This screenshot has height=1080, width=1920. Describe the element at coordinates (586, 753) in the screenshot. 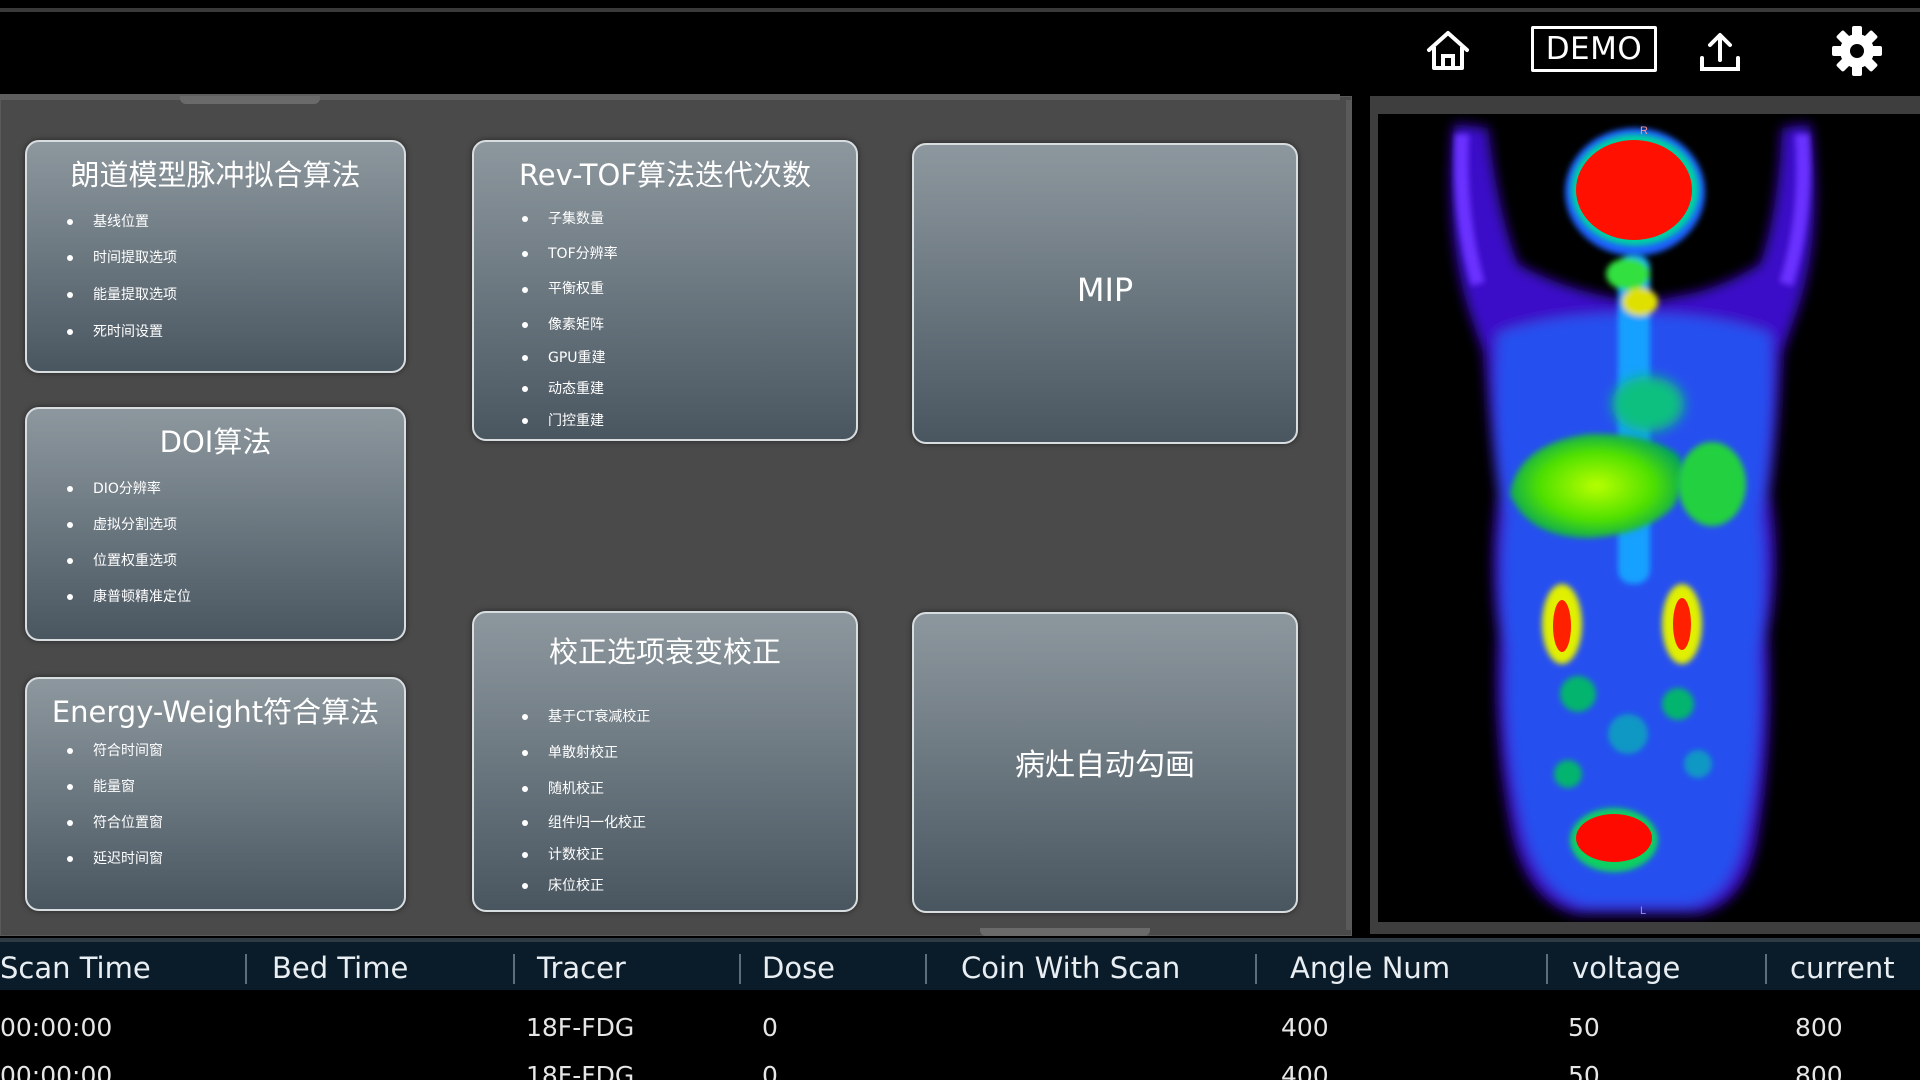

I see `list-item: 单散射校正` at that location.